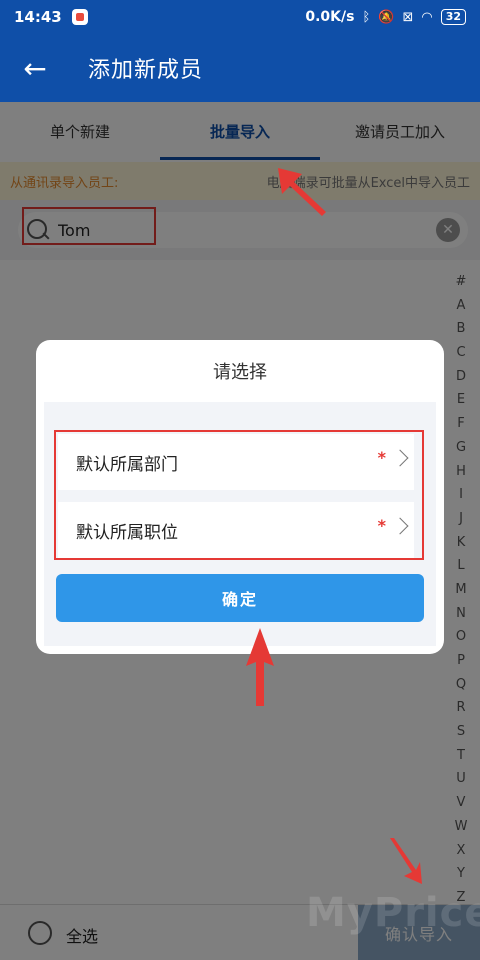 This screenshot has width=480, height=960. What do you see at coordinates (35, 68) in the screenshot?
I see `back-arrow-icon: ←` at bounding box center [35, 68].